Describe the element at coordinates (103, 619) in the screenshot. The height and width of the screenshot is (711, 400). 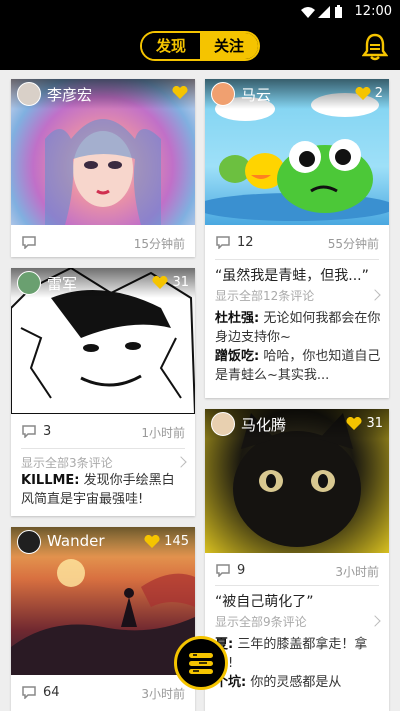
I see `post-card: Wander 145 64 3小时前` at that location.